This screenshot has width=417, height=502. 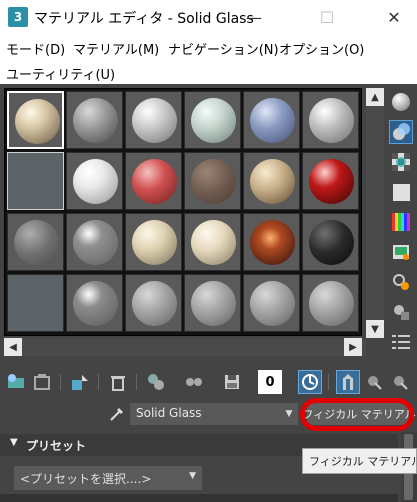 I want to click on menu-options: オプション(O), so click(x=321, y=48).